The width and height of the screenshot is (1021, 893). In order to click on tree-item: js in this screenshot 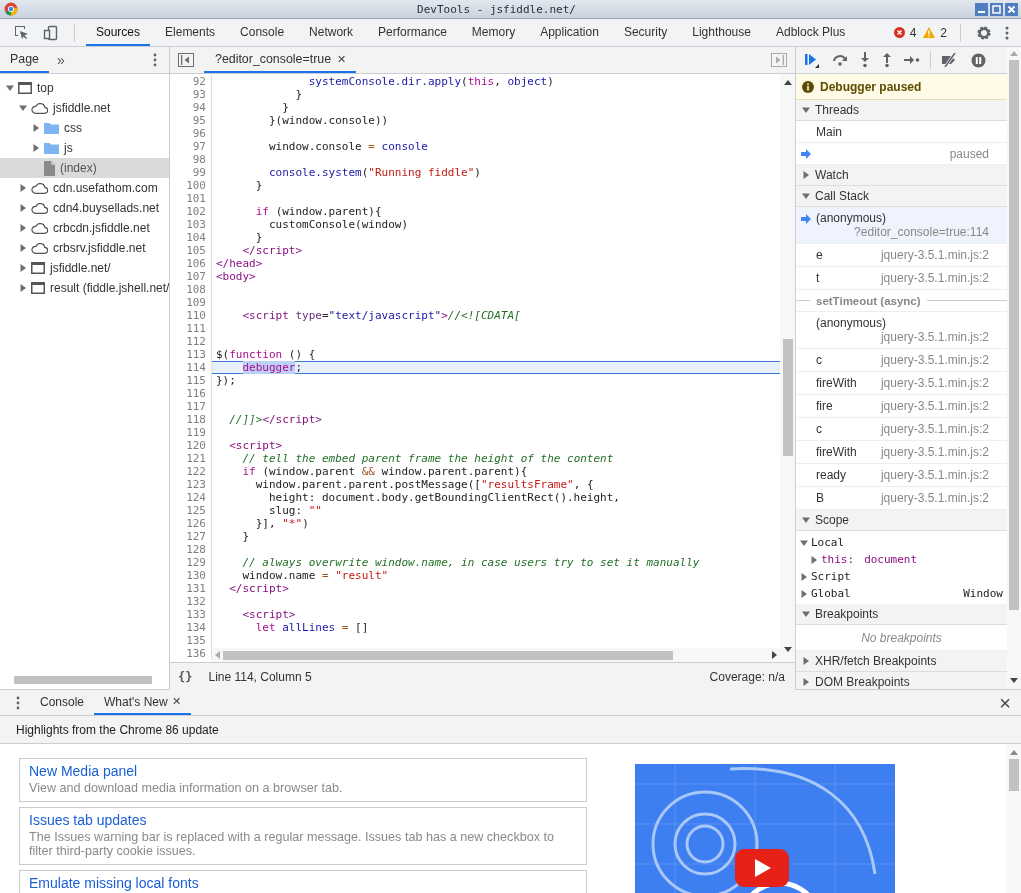, I will do `click(84, 148)`.